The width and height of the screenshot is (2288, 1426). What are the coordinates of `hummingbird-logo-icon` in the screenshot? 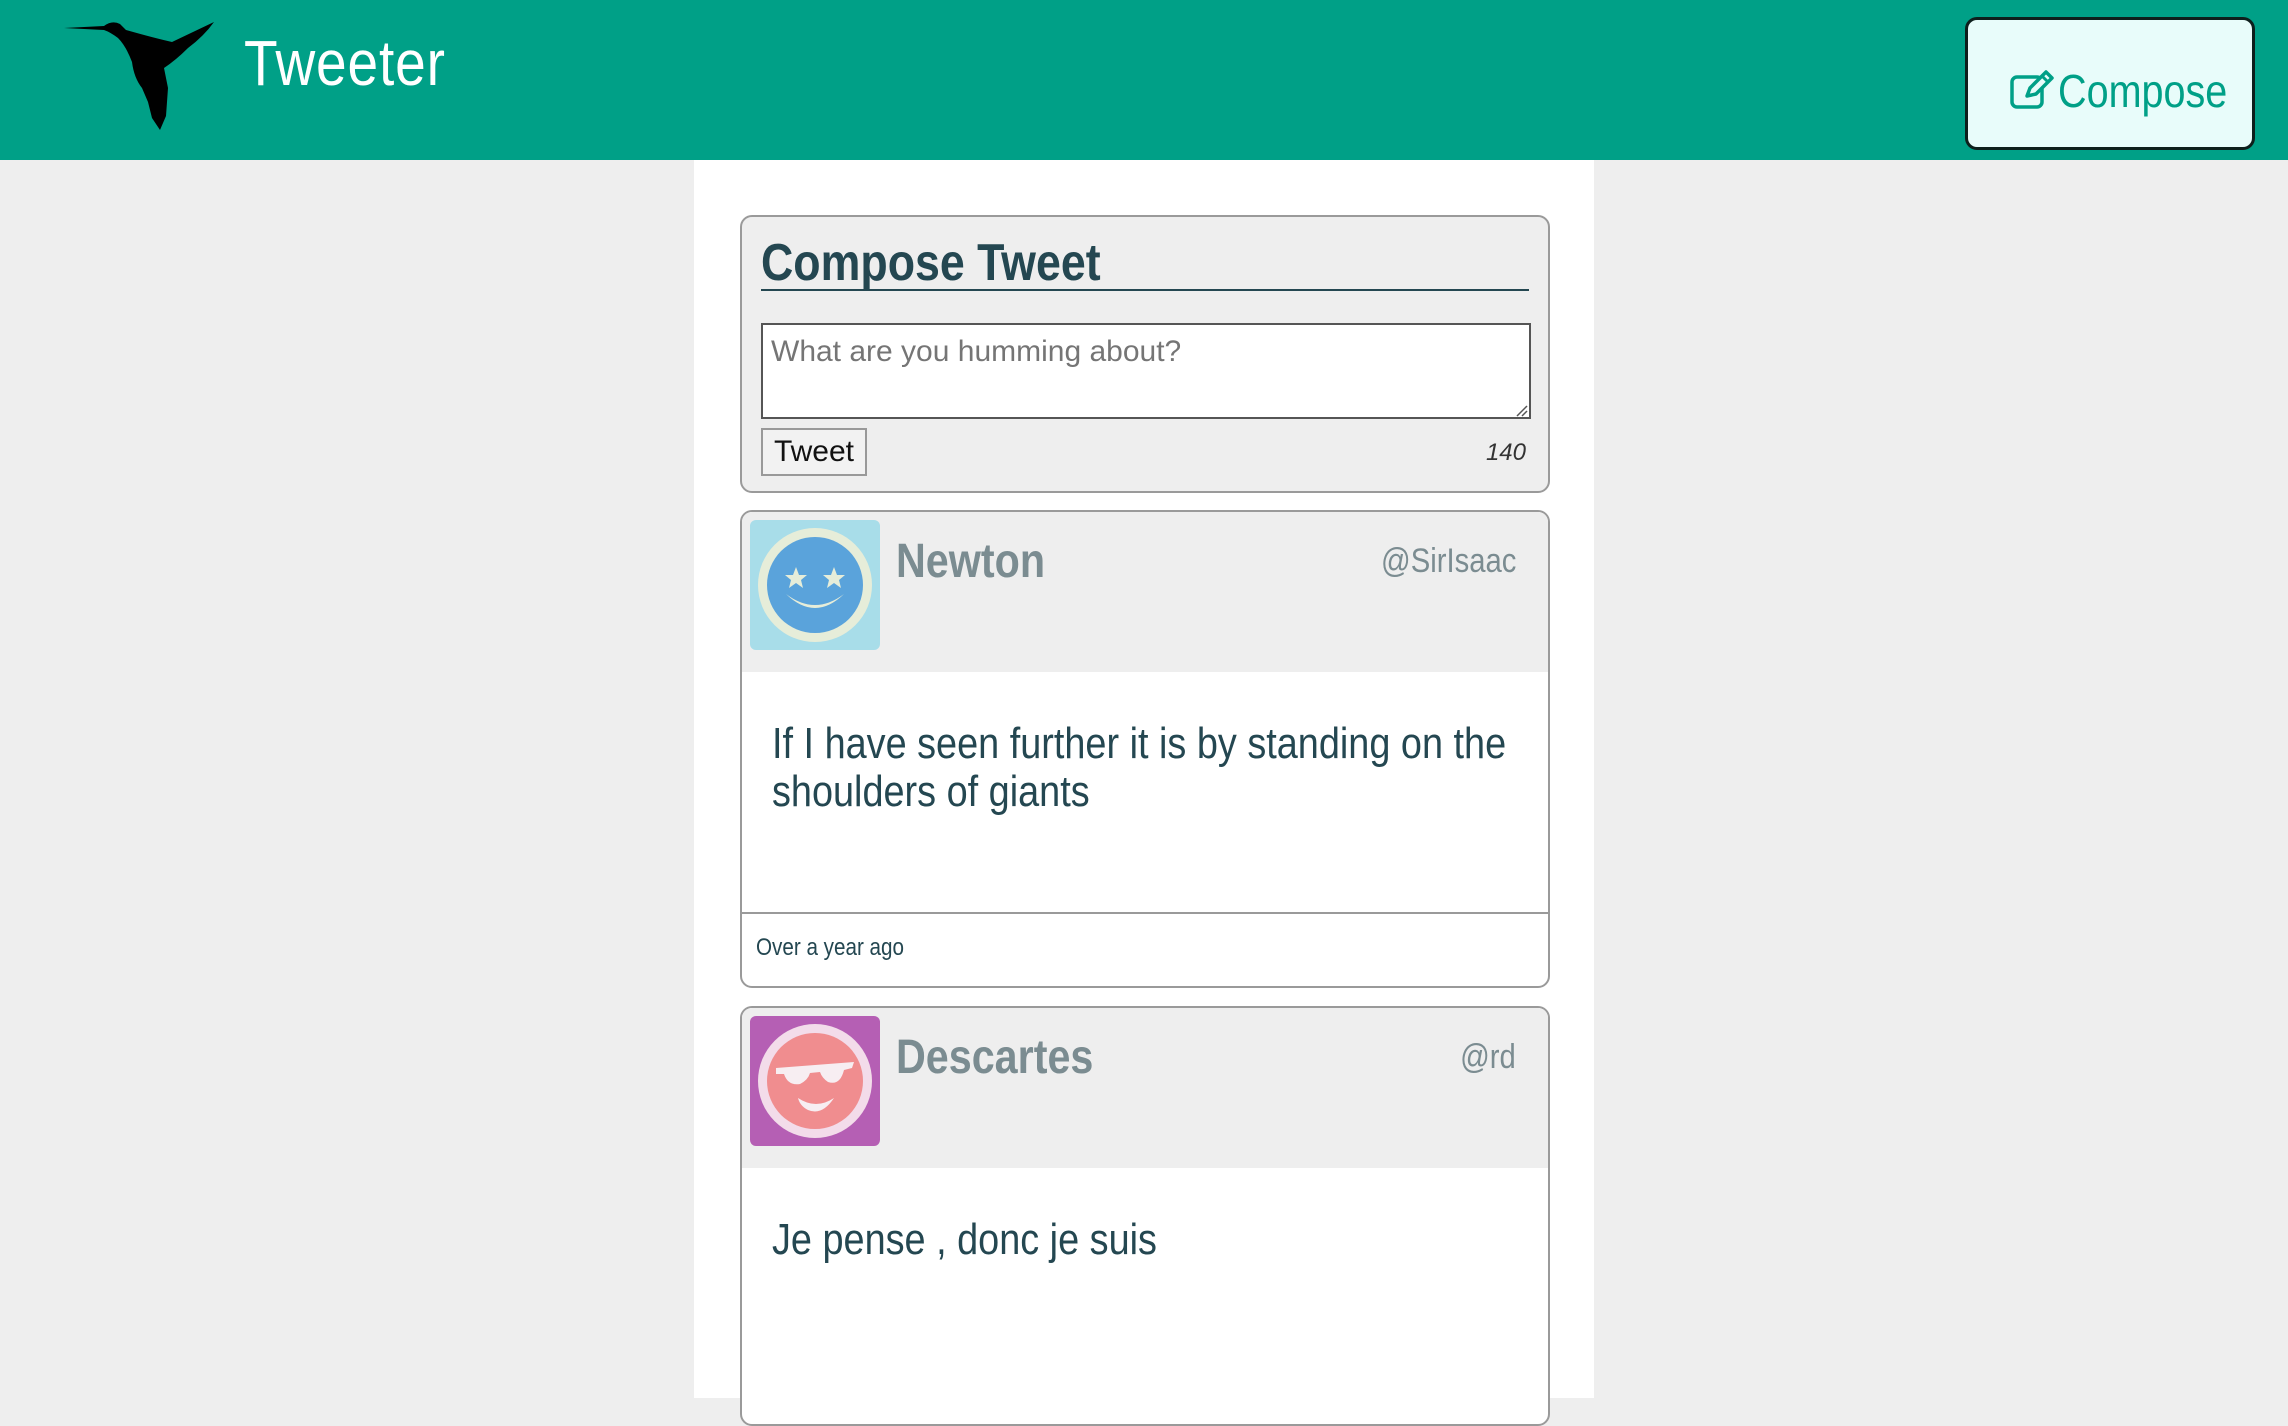 It's located at (139, 76).